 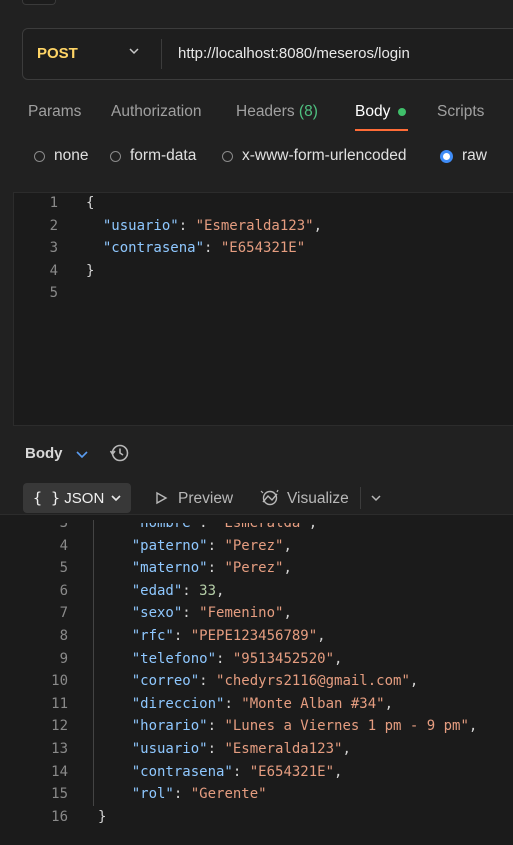 I want to click on toolbar-divider, so click(x=360, y=498).